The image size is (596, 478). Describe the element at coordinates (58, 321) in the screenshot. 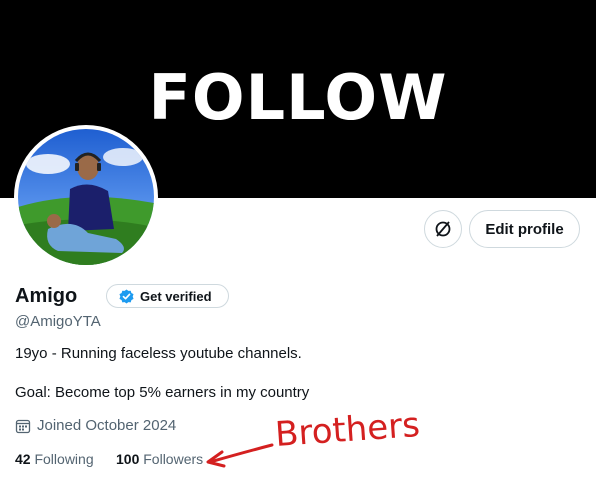

I see `user-handle: @AmigoYTA` at that location.